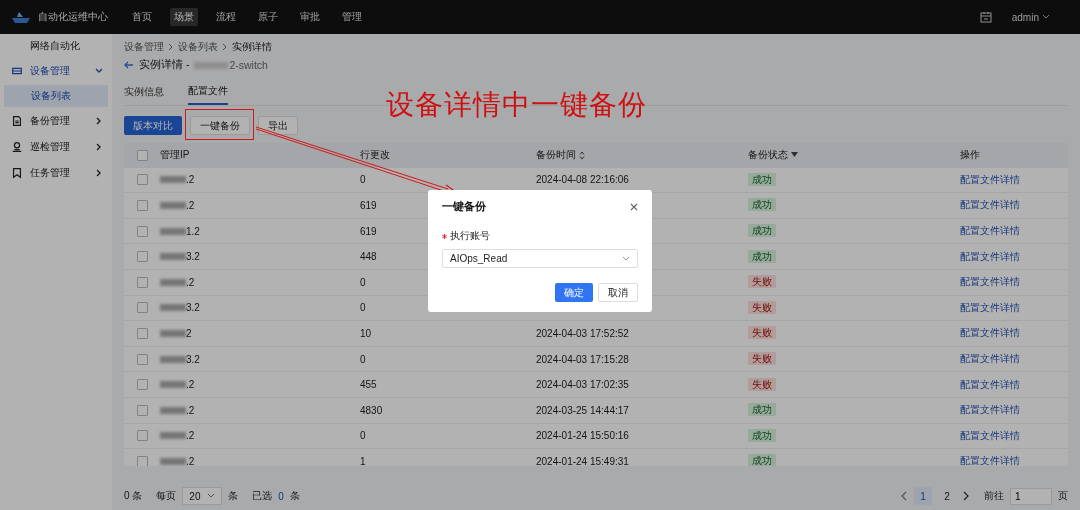 Image resolution: width=1080 pixels, height=510 pixels. I want to click on next-page-icon, so click(966, 496).